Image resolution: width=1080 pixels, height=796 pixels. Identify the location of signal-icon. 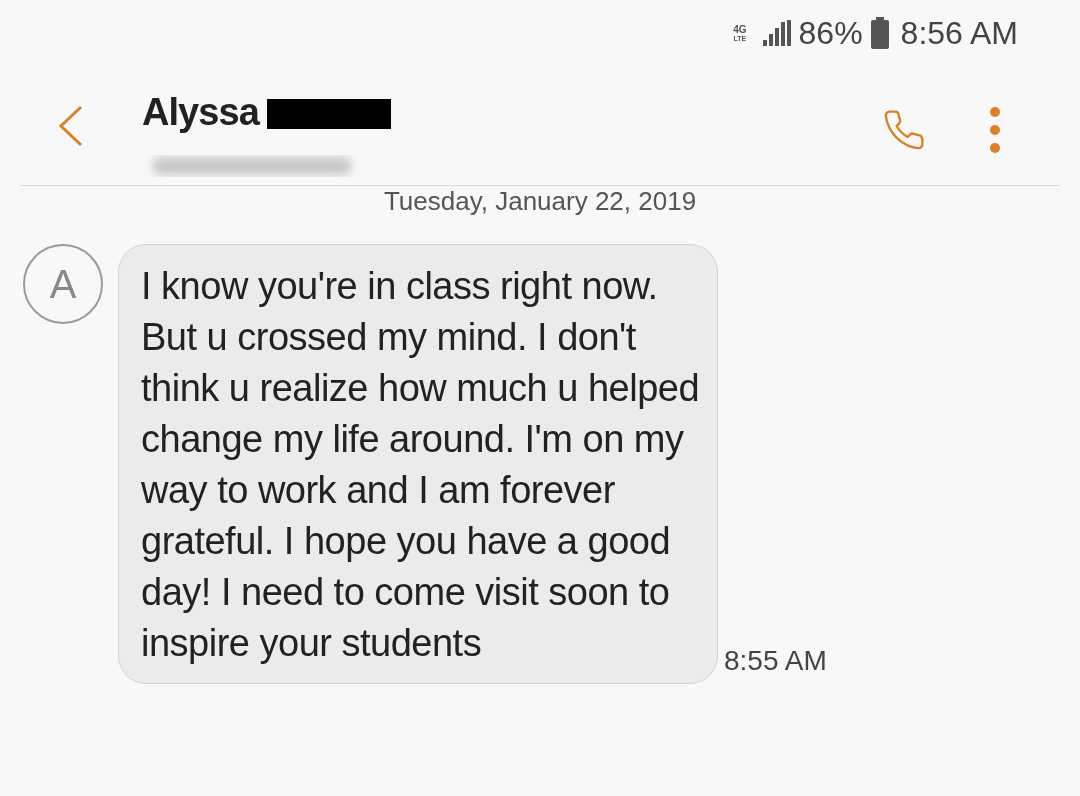
(776, 33).